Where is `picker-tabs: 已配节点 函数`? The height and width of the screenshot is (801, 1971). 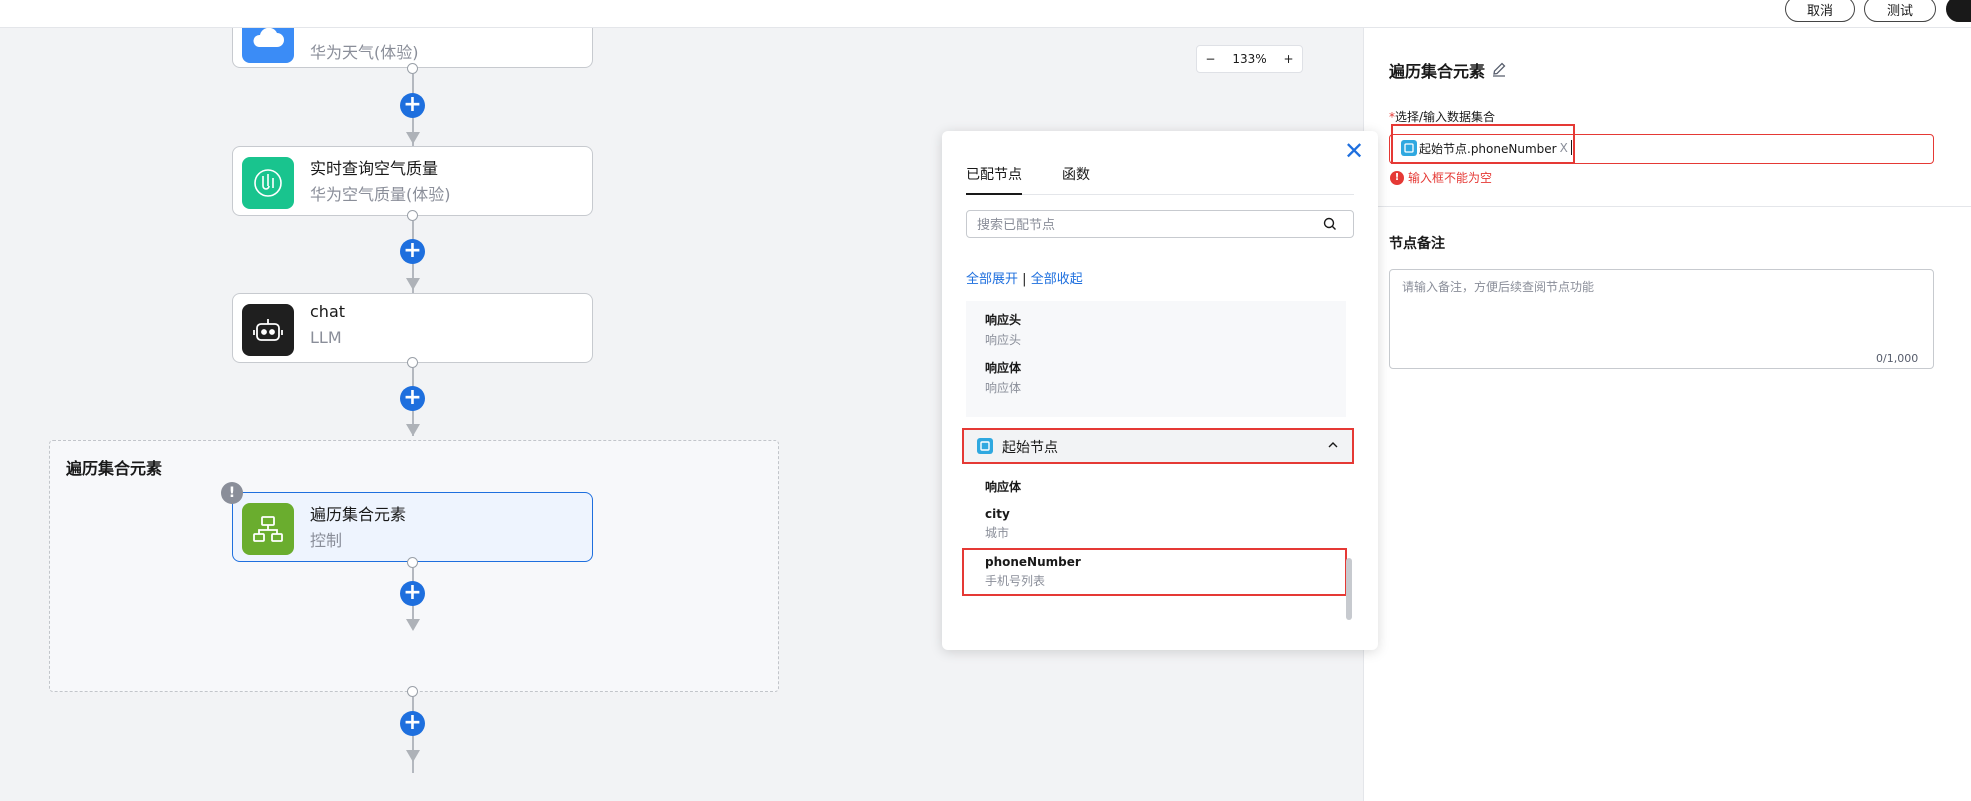
picker-tabs: 已配节点 函数 is located at coordinates (1160, 180).